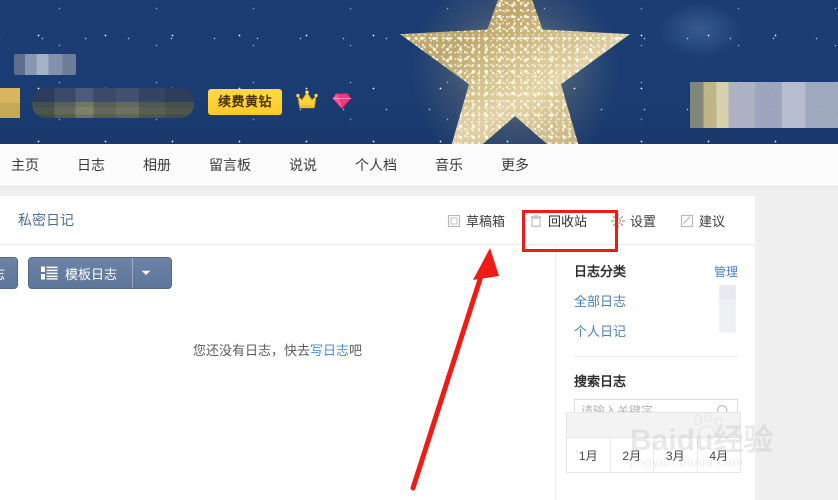  Describe the element at coordinates (726, 271) in the screenshot. I see `category-manage-link: 管理` at that location.